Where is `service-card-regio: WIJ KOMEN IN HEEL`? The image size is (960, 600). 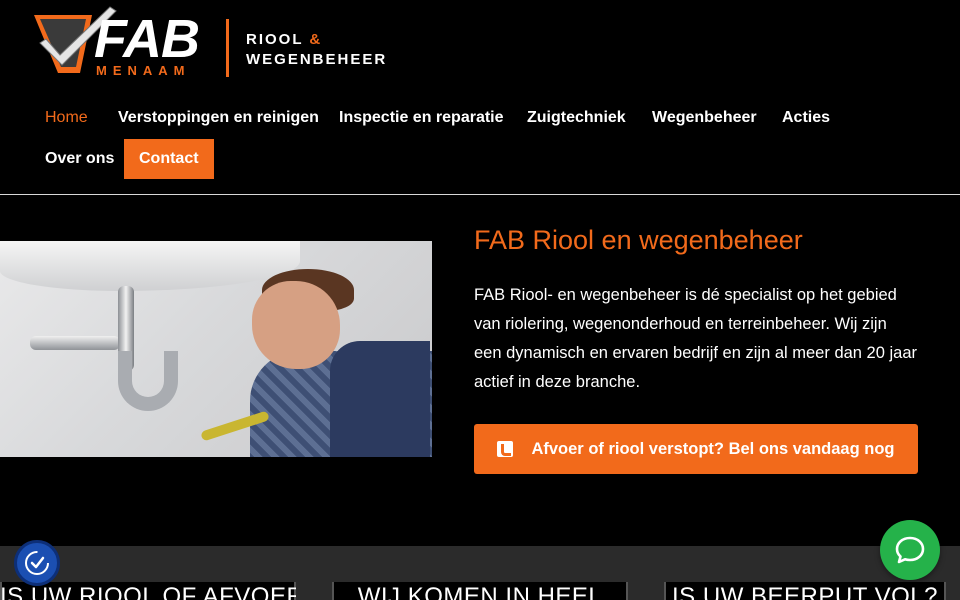
service-card-regio: WIJ KOMEN IN HEEL is located at coordinates (480, 591).